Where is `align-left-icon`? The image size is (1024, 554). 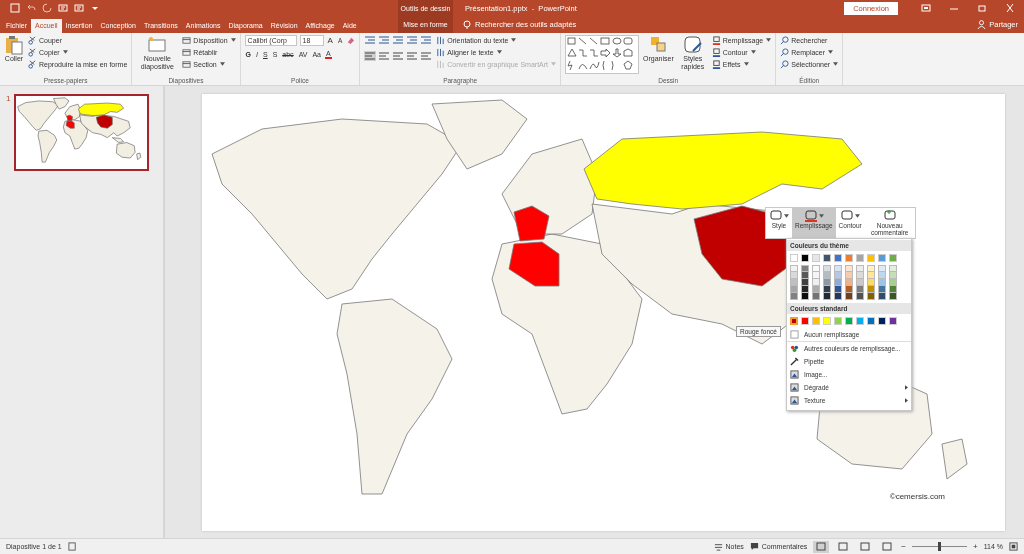
align-left-icon is located at coordinates (370, 56).